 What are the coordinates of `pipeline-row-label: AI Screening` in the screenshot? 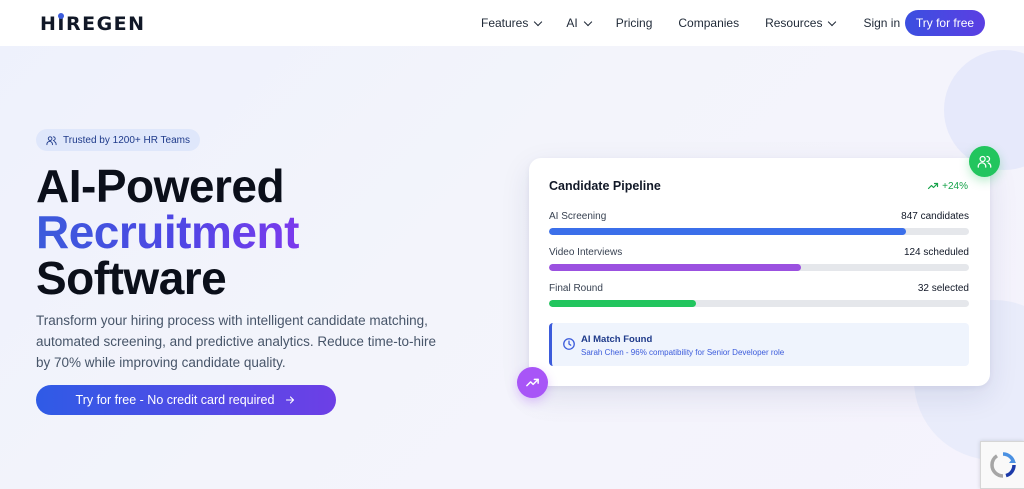 It's located at (578, 216).